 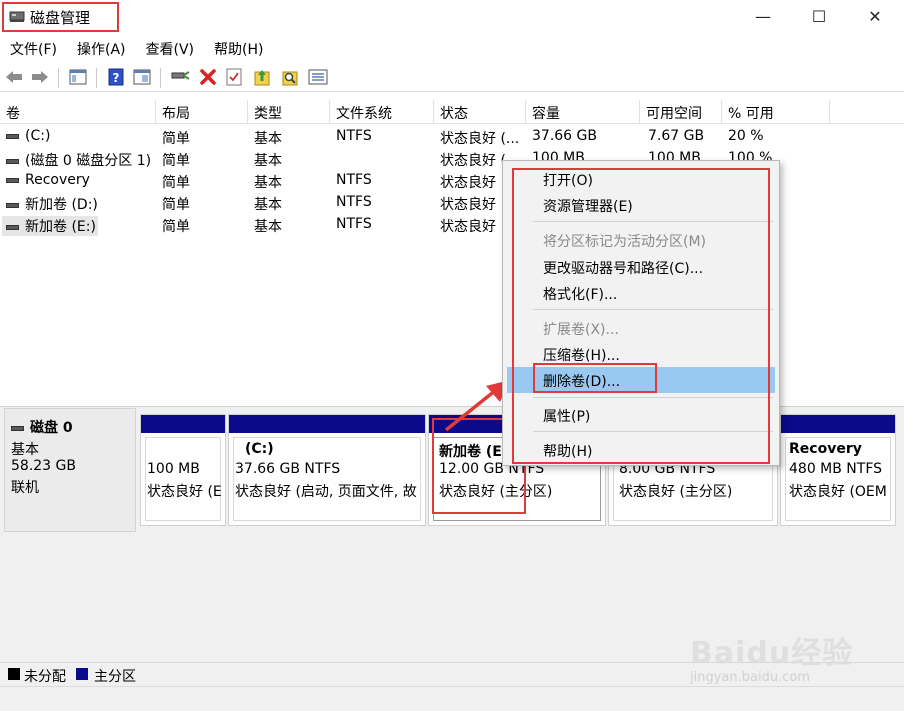 What do you see at coordinates (60, 17) in the screenshot?
I see `title-highlight-box` at bounding box center [60, 17].